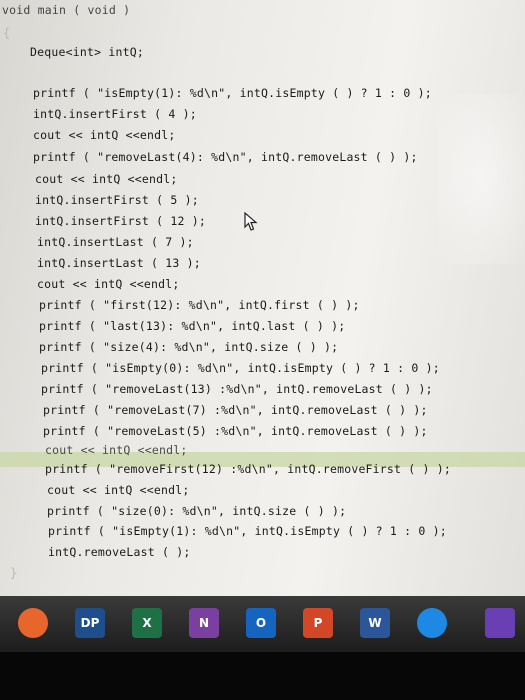  I want to click on mouse-pointer-icon, so click(251, 221).